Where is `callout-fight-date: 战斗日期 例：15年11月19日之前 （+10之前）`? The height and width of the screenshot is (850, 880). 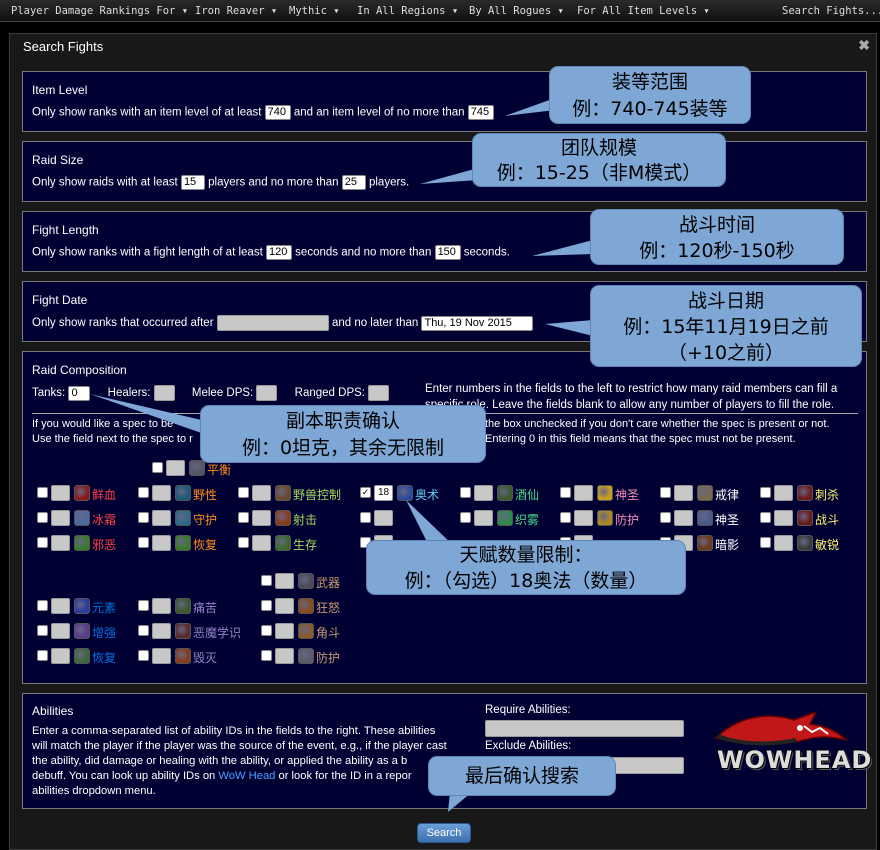
callout-fight-date: 战斗日期 例：15年11月19日之前 （+10之前） is located at coordinates (726, 326).